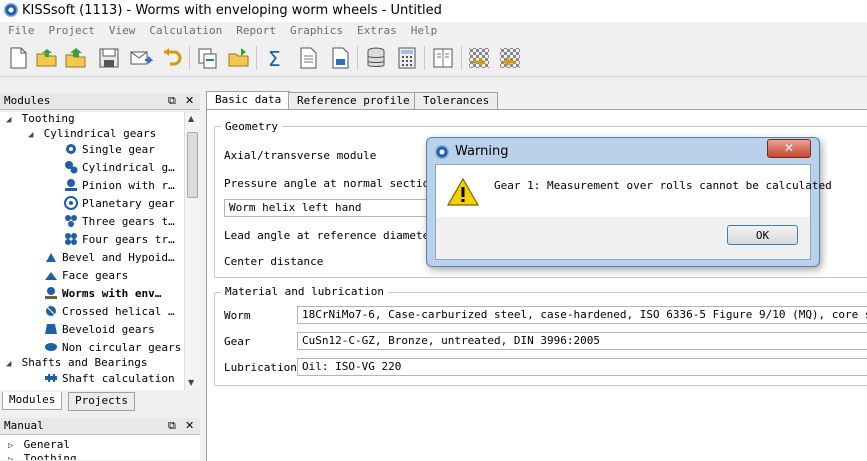  Describe the element at coordinates (315, 31) in the screenshot. I see `menu-graphics: Graphics` at that location.